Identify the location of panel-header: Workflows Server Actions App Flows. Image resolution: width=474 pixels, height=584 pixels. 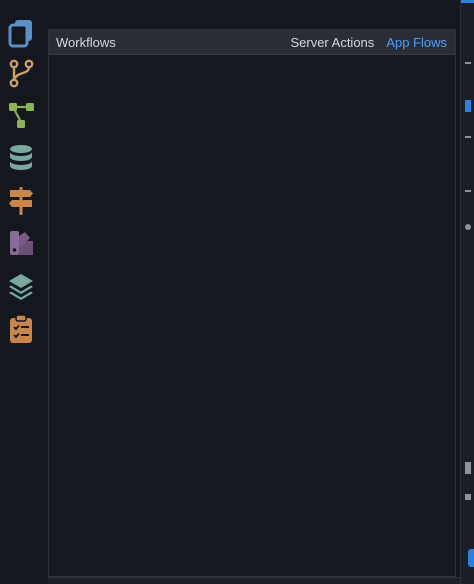
(252, 42).